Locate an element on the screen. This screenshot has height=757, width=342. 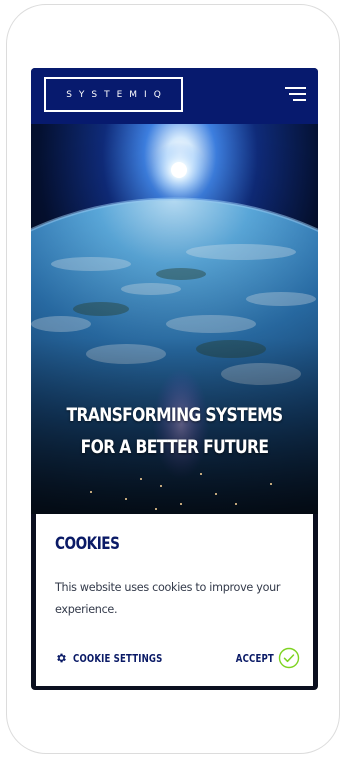
hero-title-line-1: TRANSFORMING SYSTEMS is located at coordinates (175, 415).